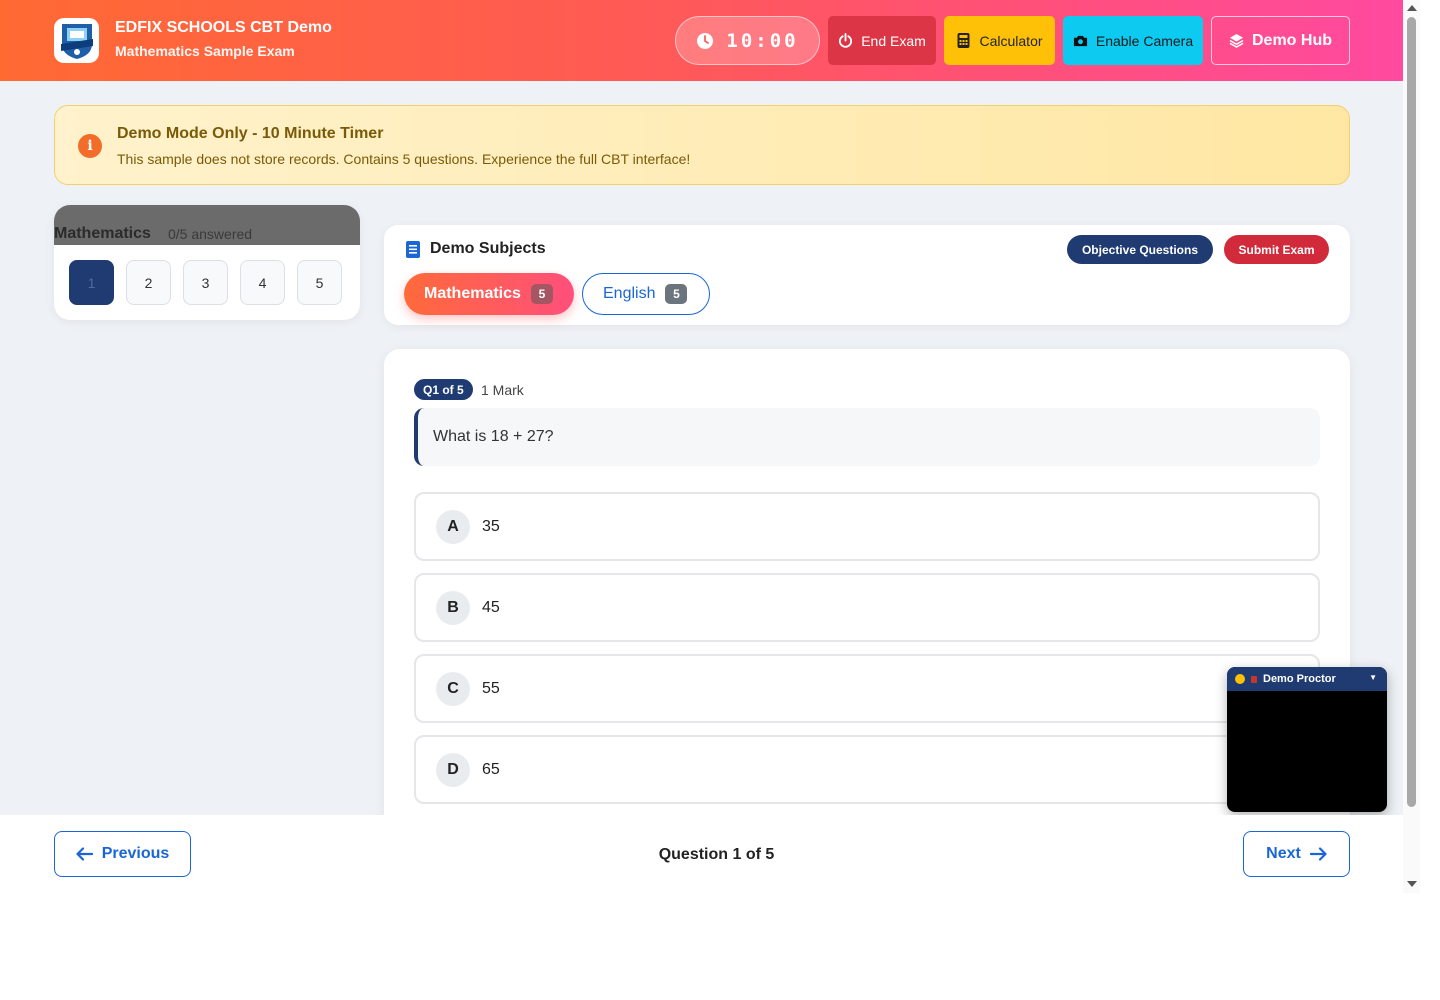  What do you see at coordinates (453, 770) in the screenshot?
I see `option-letter: D` at bounding box center [453, 770].